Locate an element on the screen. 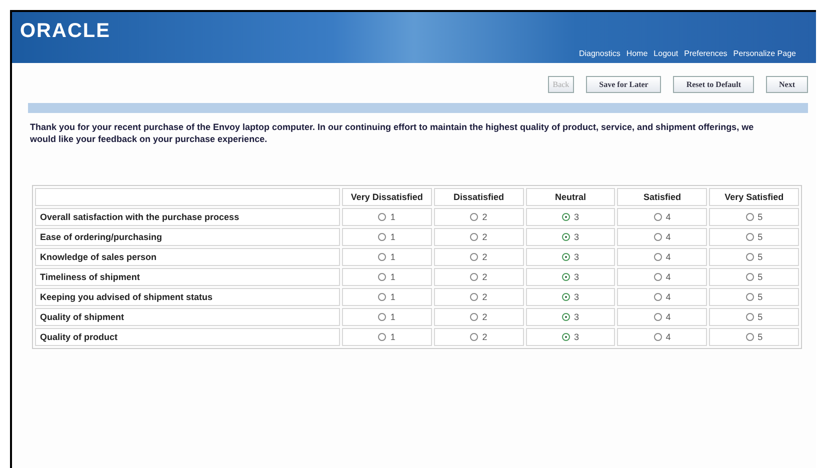 Image resolution: width=819 pixels, height=468 pixels. header-link: Home is located at coordinates (637, 53).